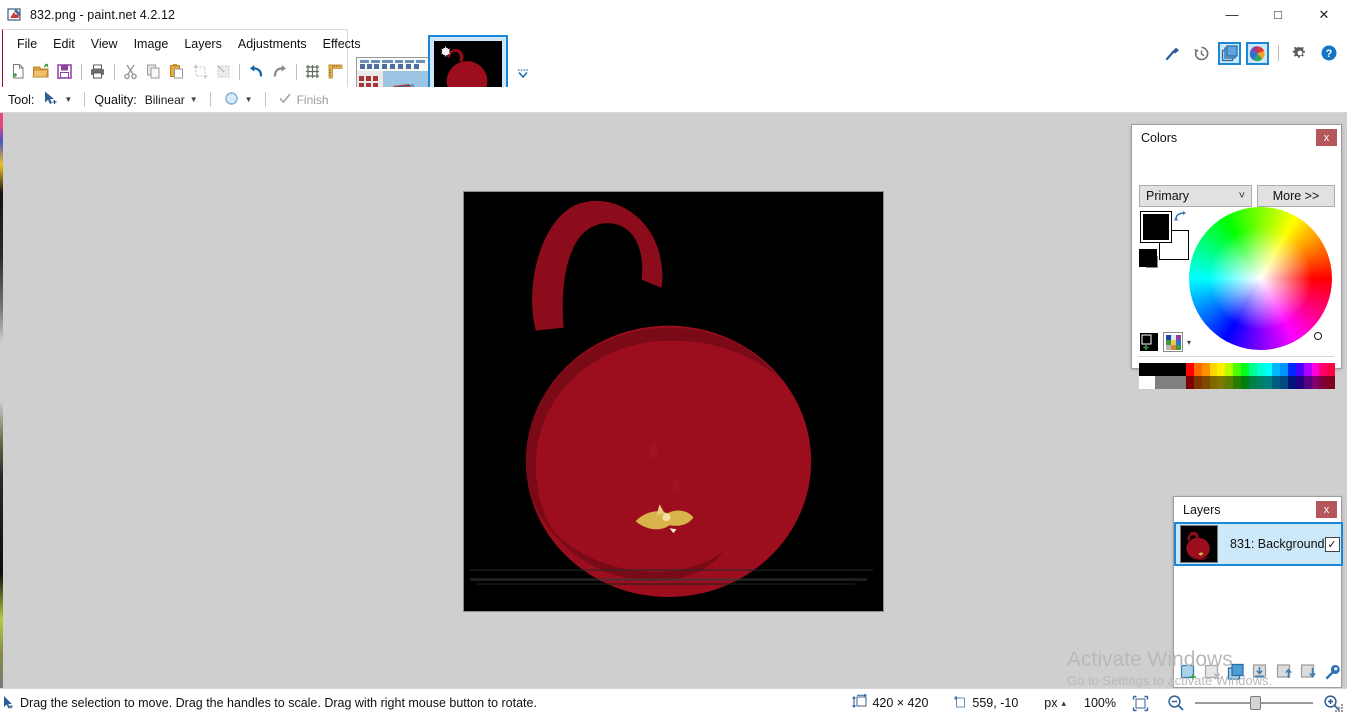 This screenshot has height=716, width=1347. I want to click on sampling-selector: ▼, so click(238, 100).